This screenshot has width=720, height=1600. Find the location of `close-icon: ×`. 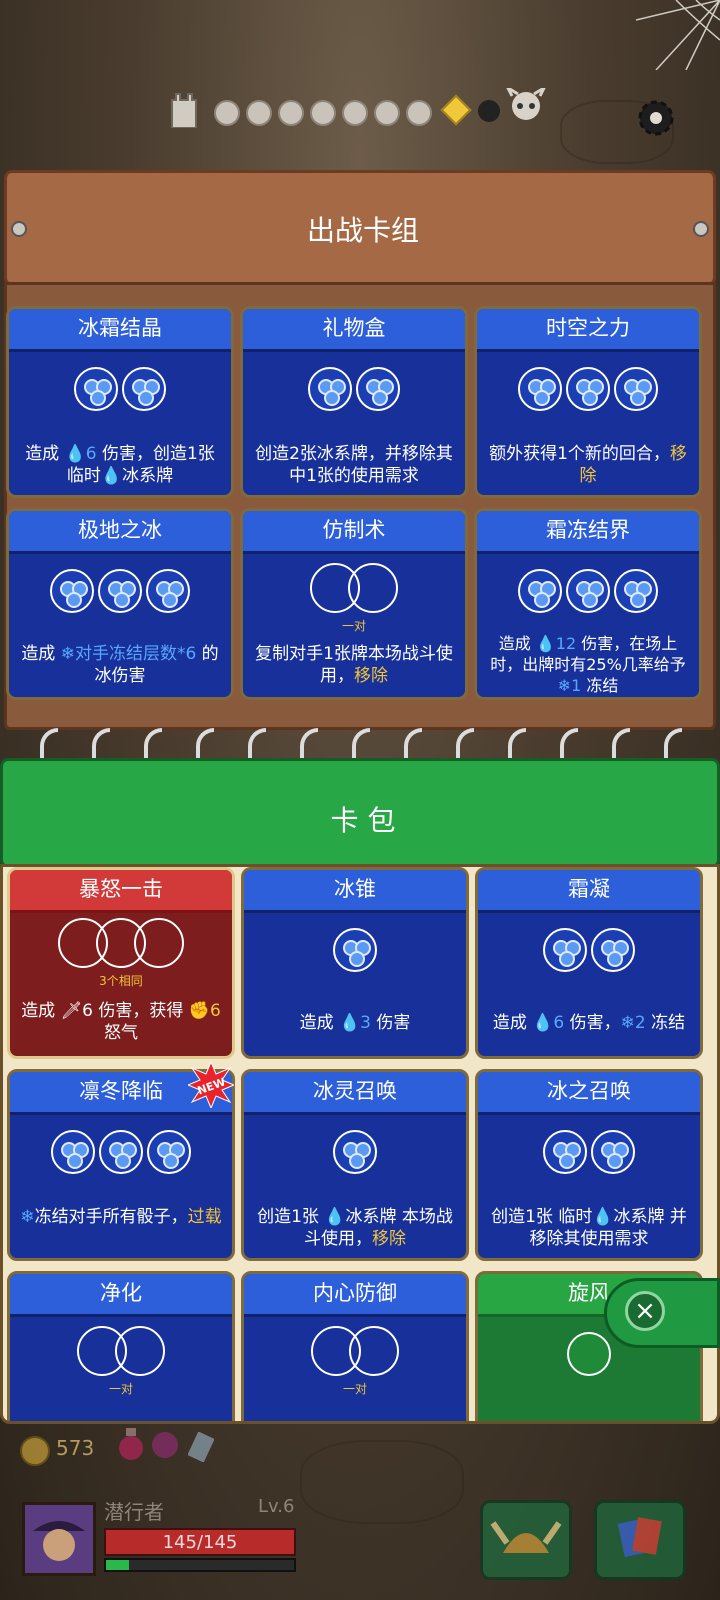

close-icon: × is located at coordinates (645, 1311).